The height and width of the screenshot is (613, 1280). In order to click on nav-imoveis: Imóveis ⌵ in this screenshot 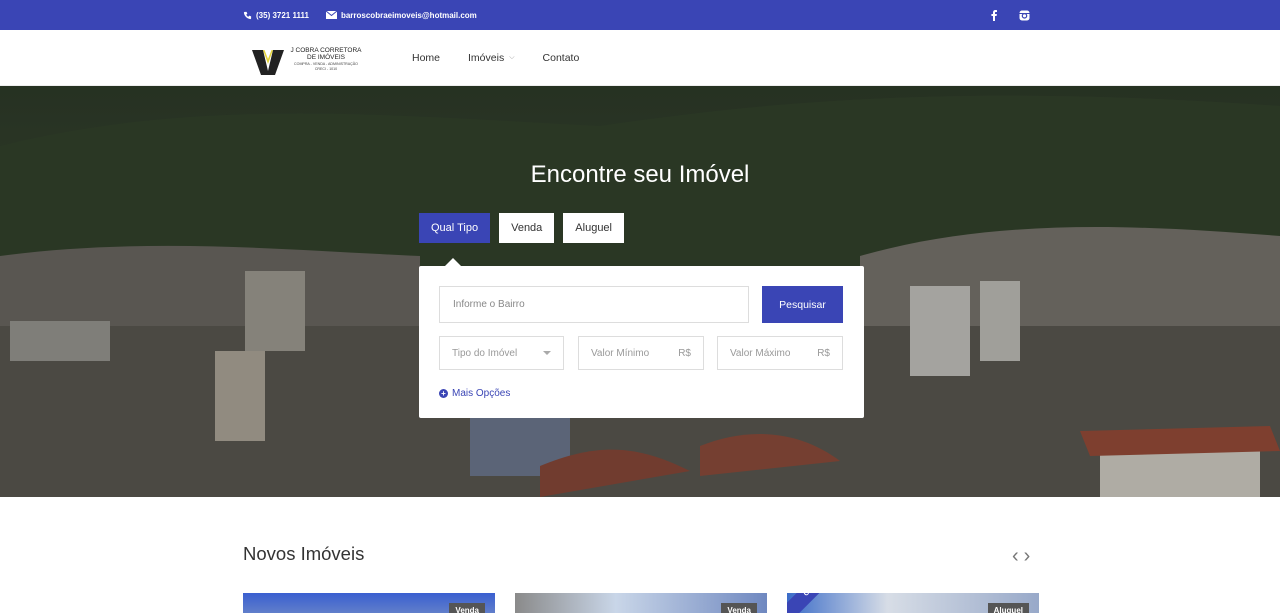, I will do `click(491, 58)`.